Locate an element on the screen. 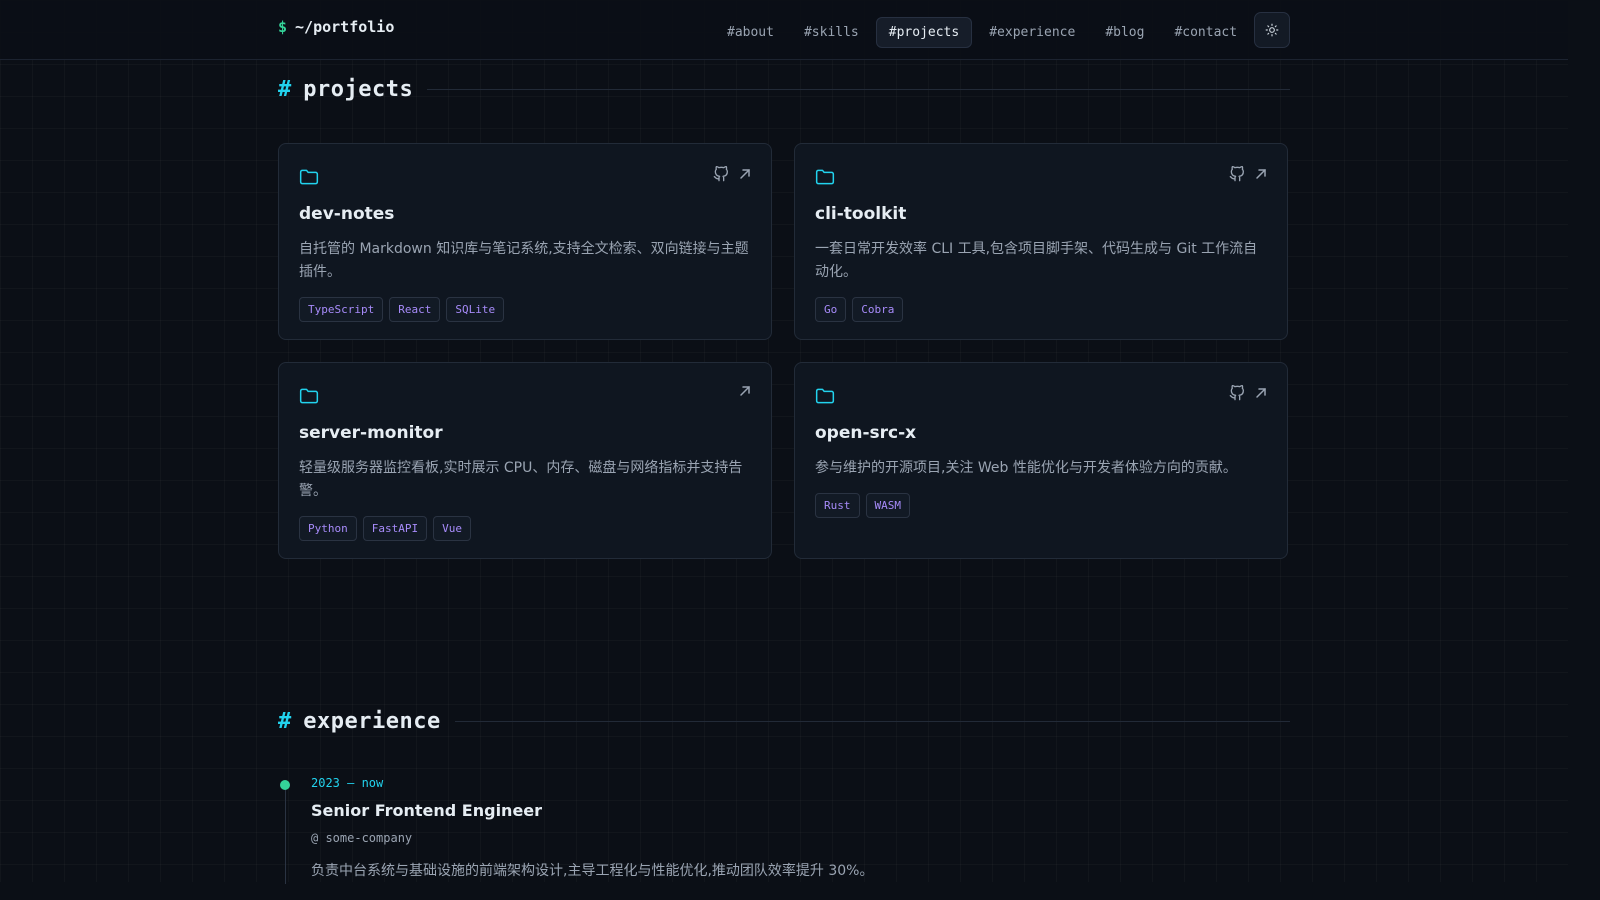  nav-item-about: #about is located at coordinates (750, 32).